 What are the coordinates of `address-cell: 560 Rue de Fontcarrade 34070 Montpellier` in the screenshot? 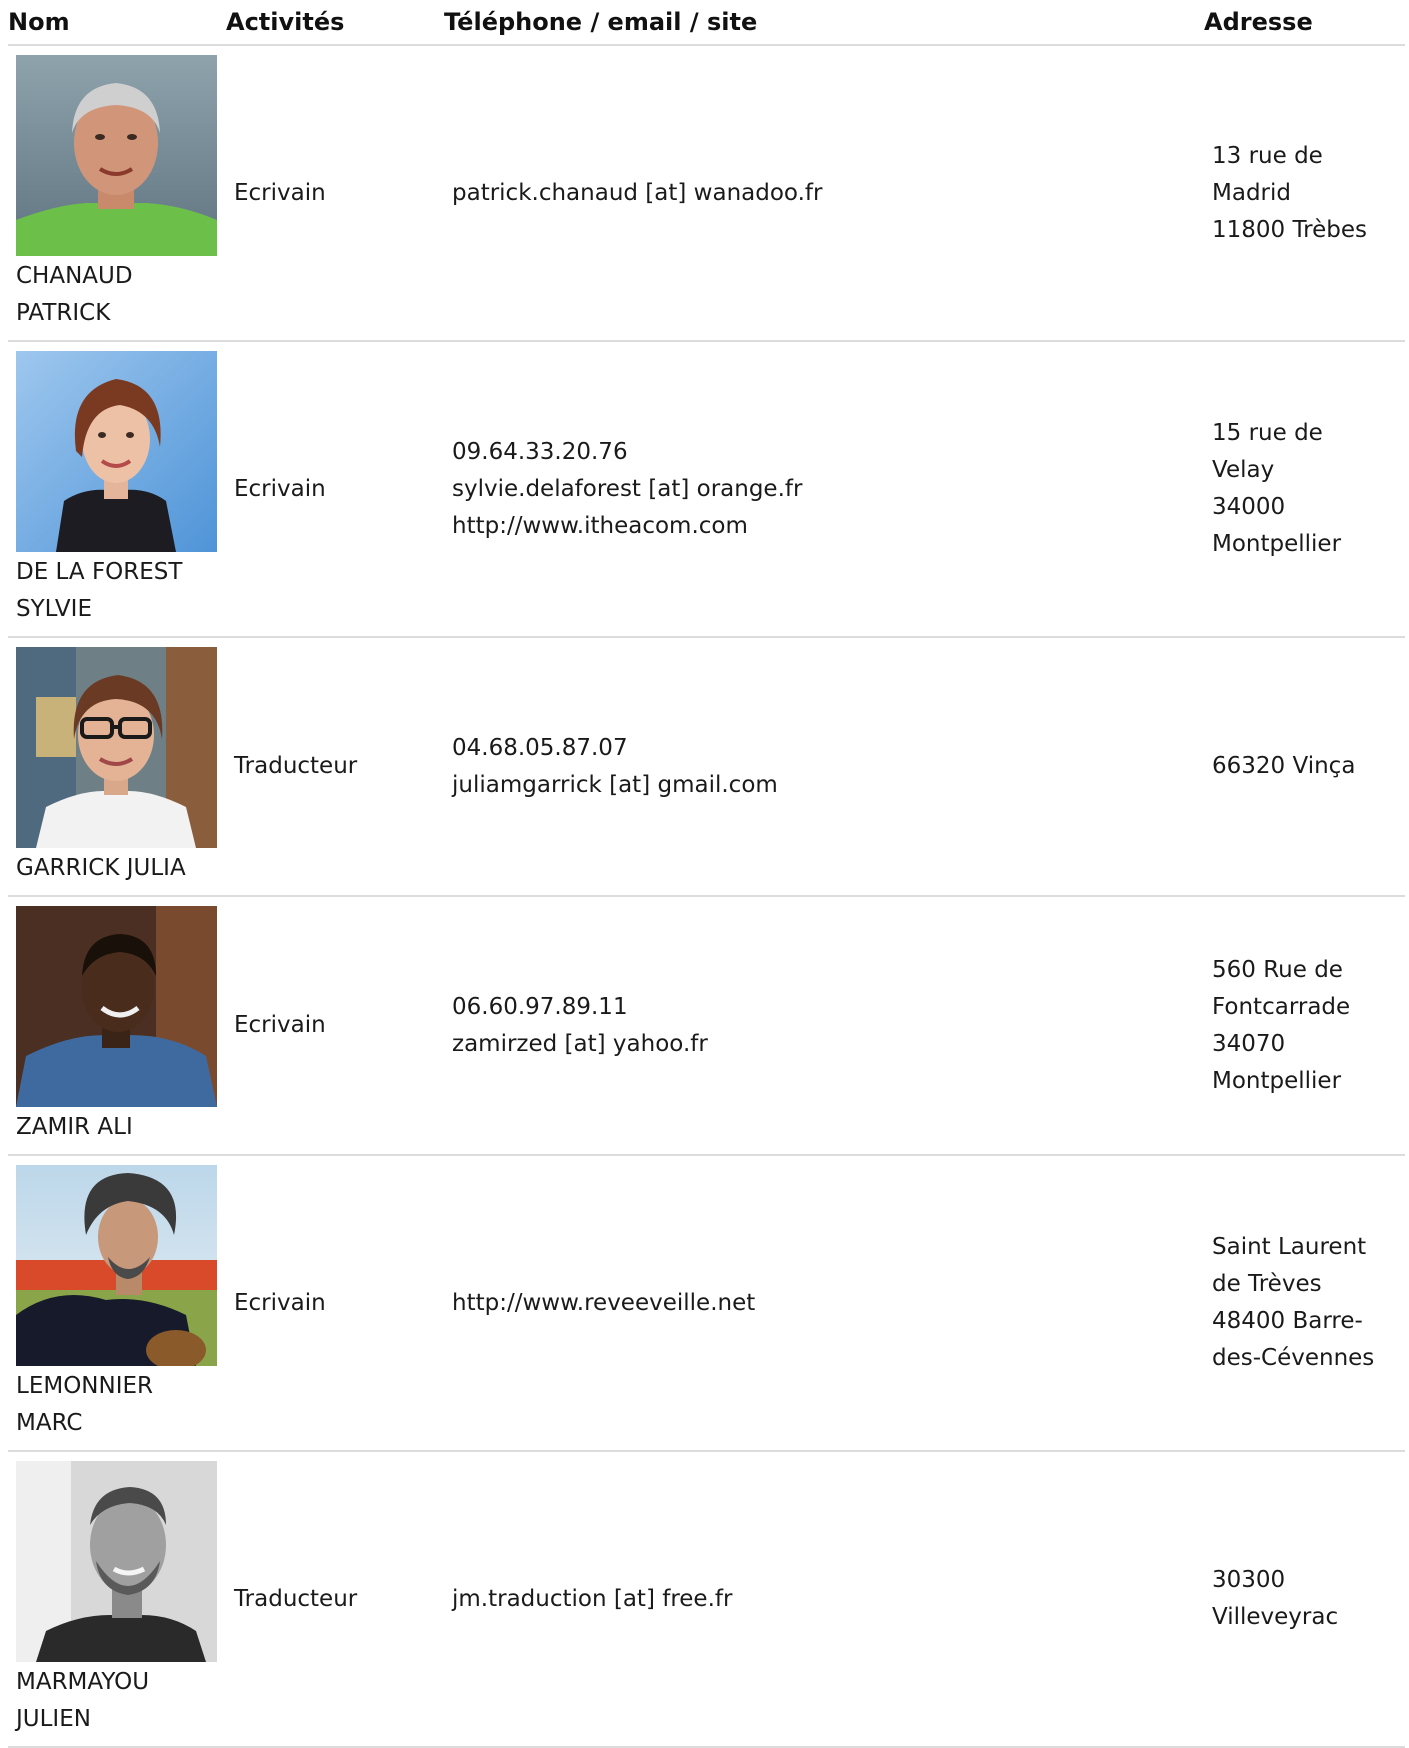 It's located at (1281, 1025).